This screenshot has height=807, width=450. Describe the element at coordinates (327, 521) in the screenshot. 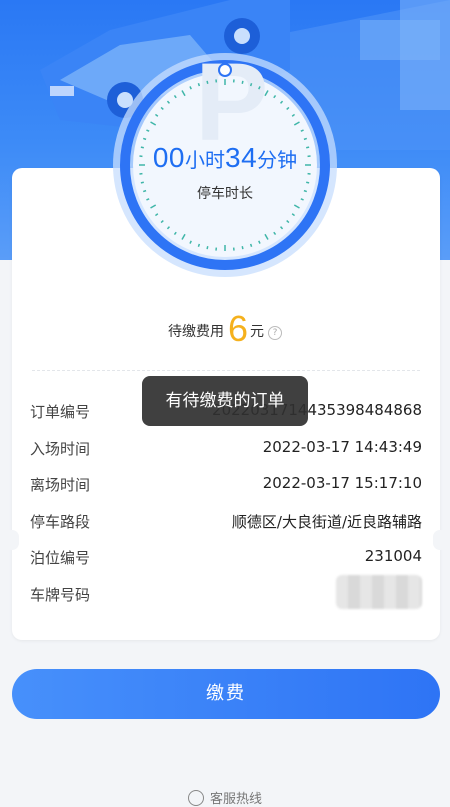

I see `row-value: 顺德区/大良街道/近良路辅路` at that location.